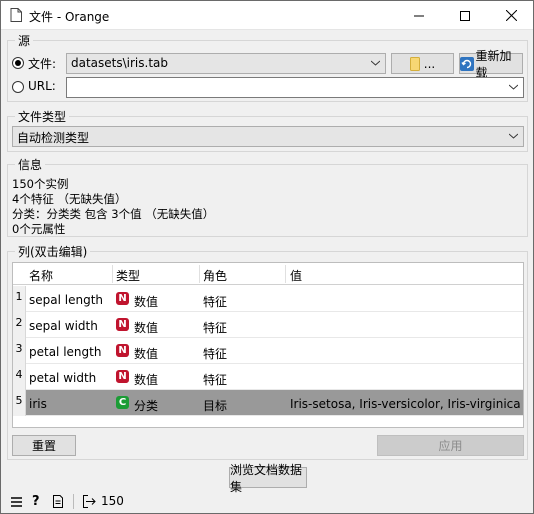 The image size is (534, 514). Describe the element at coordinates (467, 63) in the screenshot. I see `reload-icon` at that location.